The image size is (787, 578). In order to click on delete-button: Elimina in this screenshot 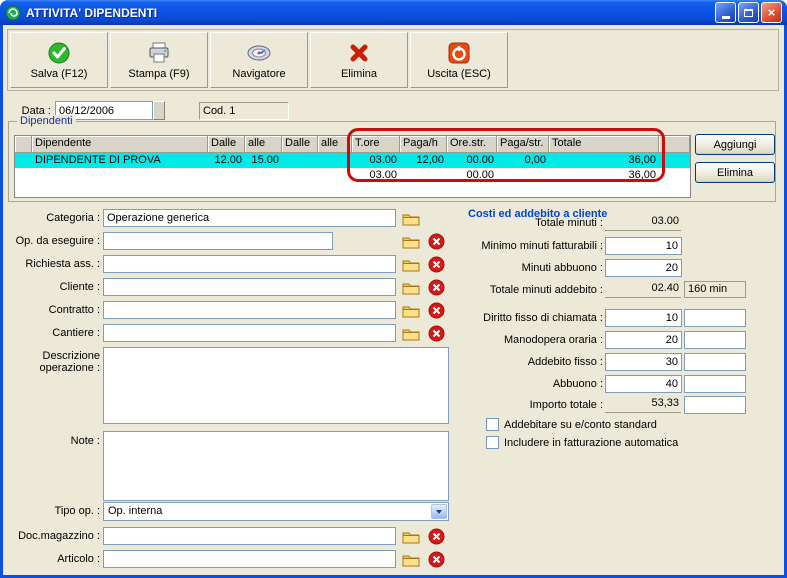, I will do `click(359, 60)`.